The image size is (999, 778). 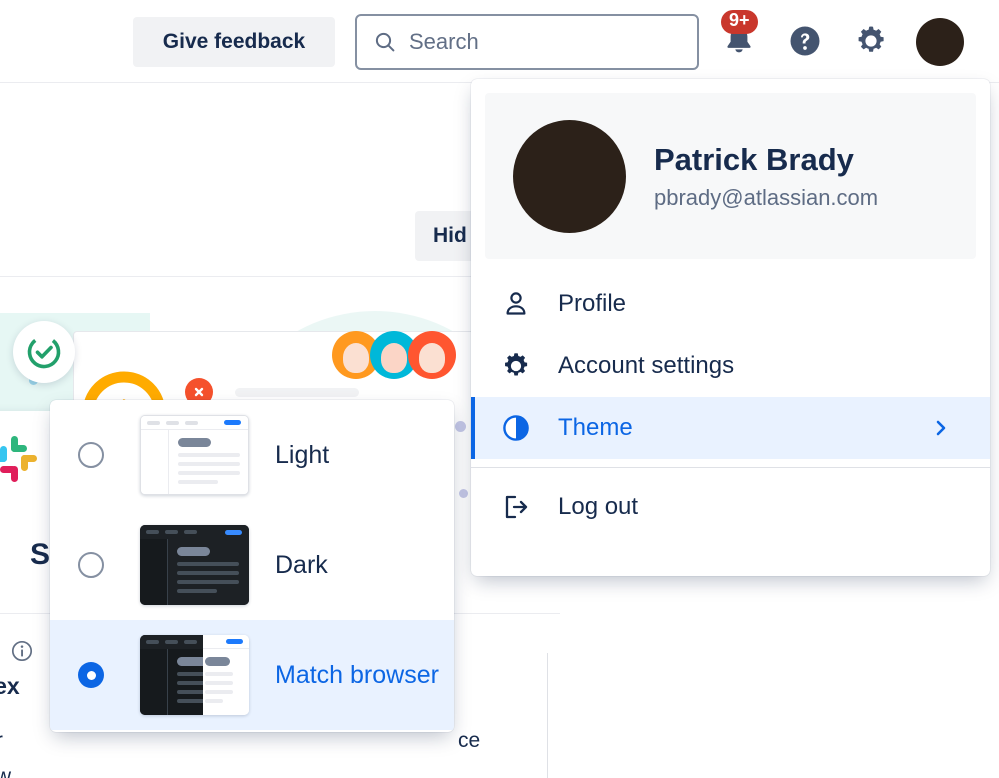 I want to click on body-heading-fragment: er ex, so click(x=10, y=686).